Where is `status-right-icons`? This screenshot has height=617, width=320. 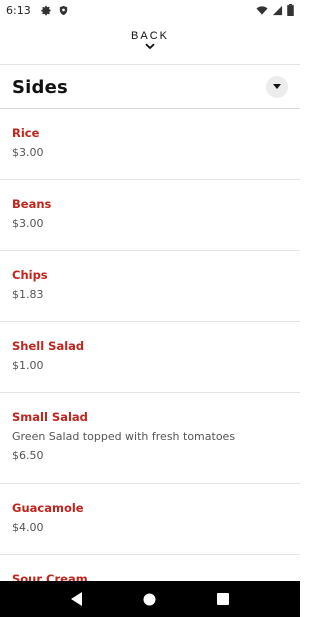
status-right-icons is located at coordinates (275, 10).